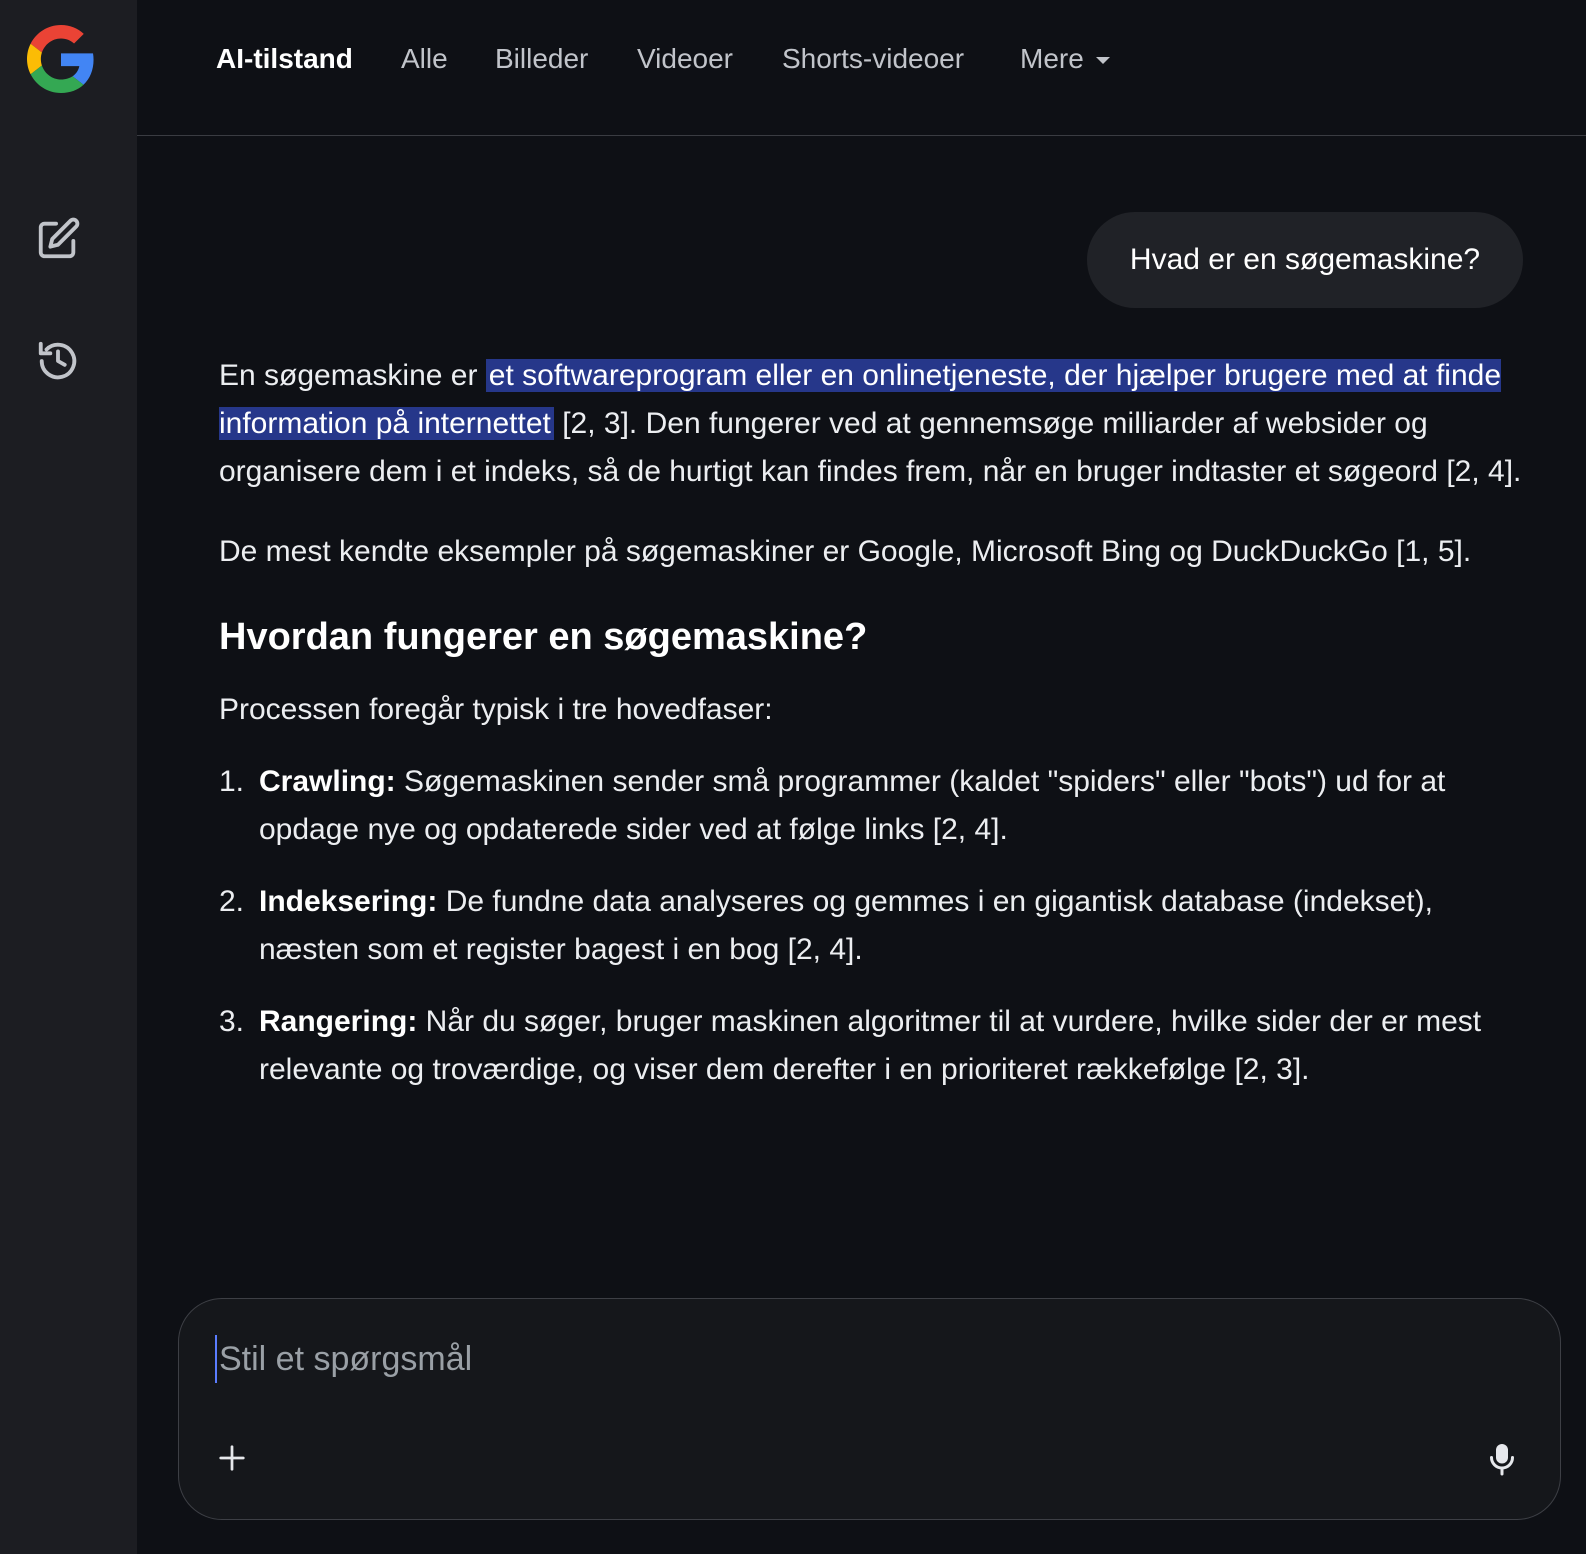 The width and height of the screenshot is (1586, 1554). What do you see at coordinates (873, 59) in the screenshot?
I see `tab-shorts: Shorts-videoer` at bounding box center [873, 59].